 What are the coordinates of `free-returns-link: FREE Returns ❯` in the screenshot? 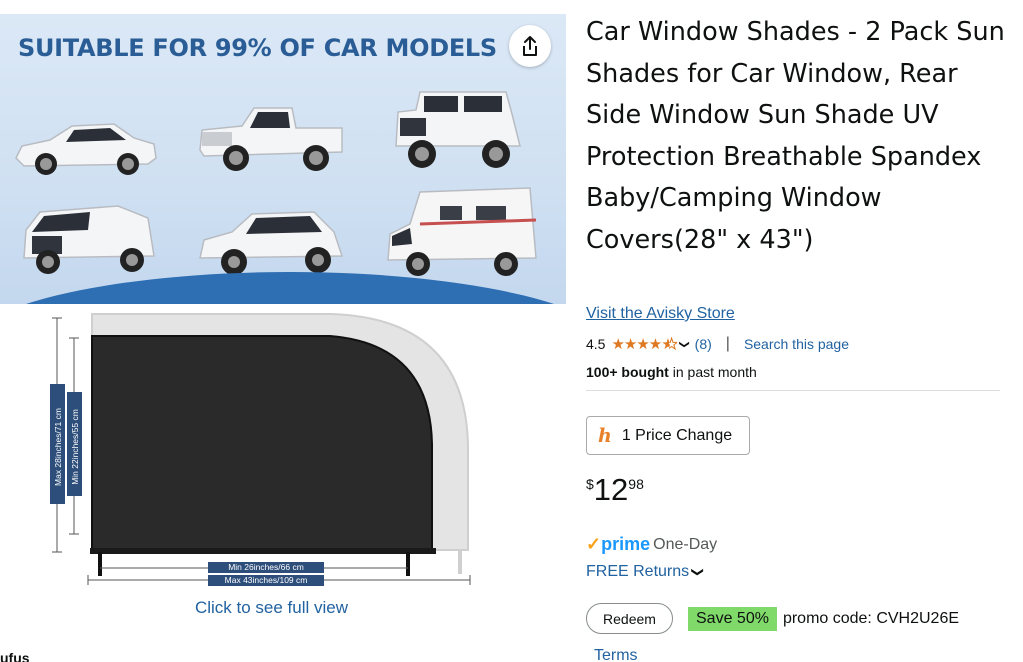 It's located at (646, 572).